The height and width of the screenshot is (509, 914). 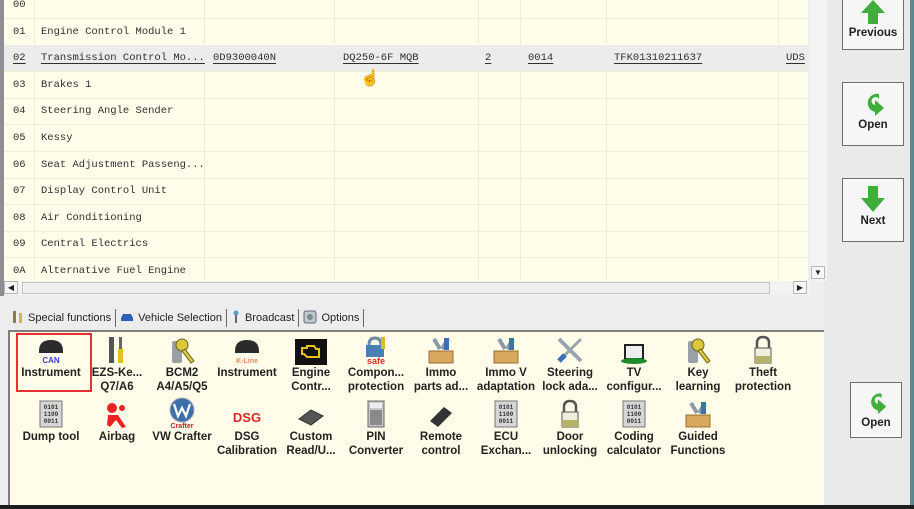 What do you see at coordinates (376, 360) in the screenshot?
I see `svg-text: safe` at bounding box center [376, 360].